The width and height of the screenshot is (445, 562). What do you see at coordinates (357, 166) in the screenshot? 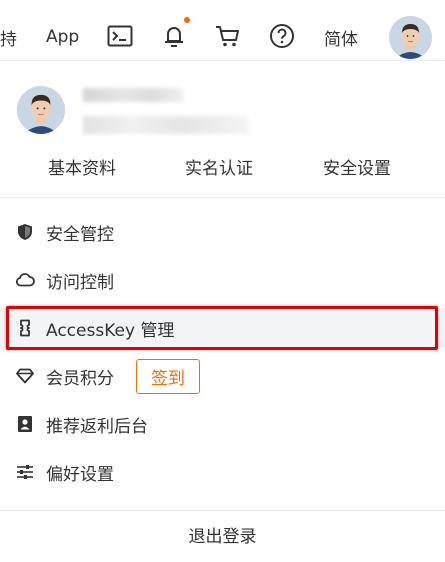
I see `tab-security-settings: 安全设置` at bounding box center [357, 166].